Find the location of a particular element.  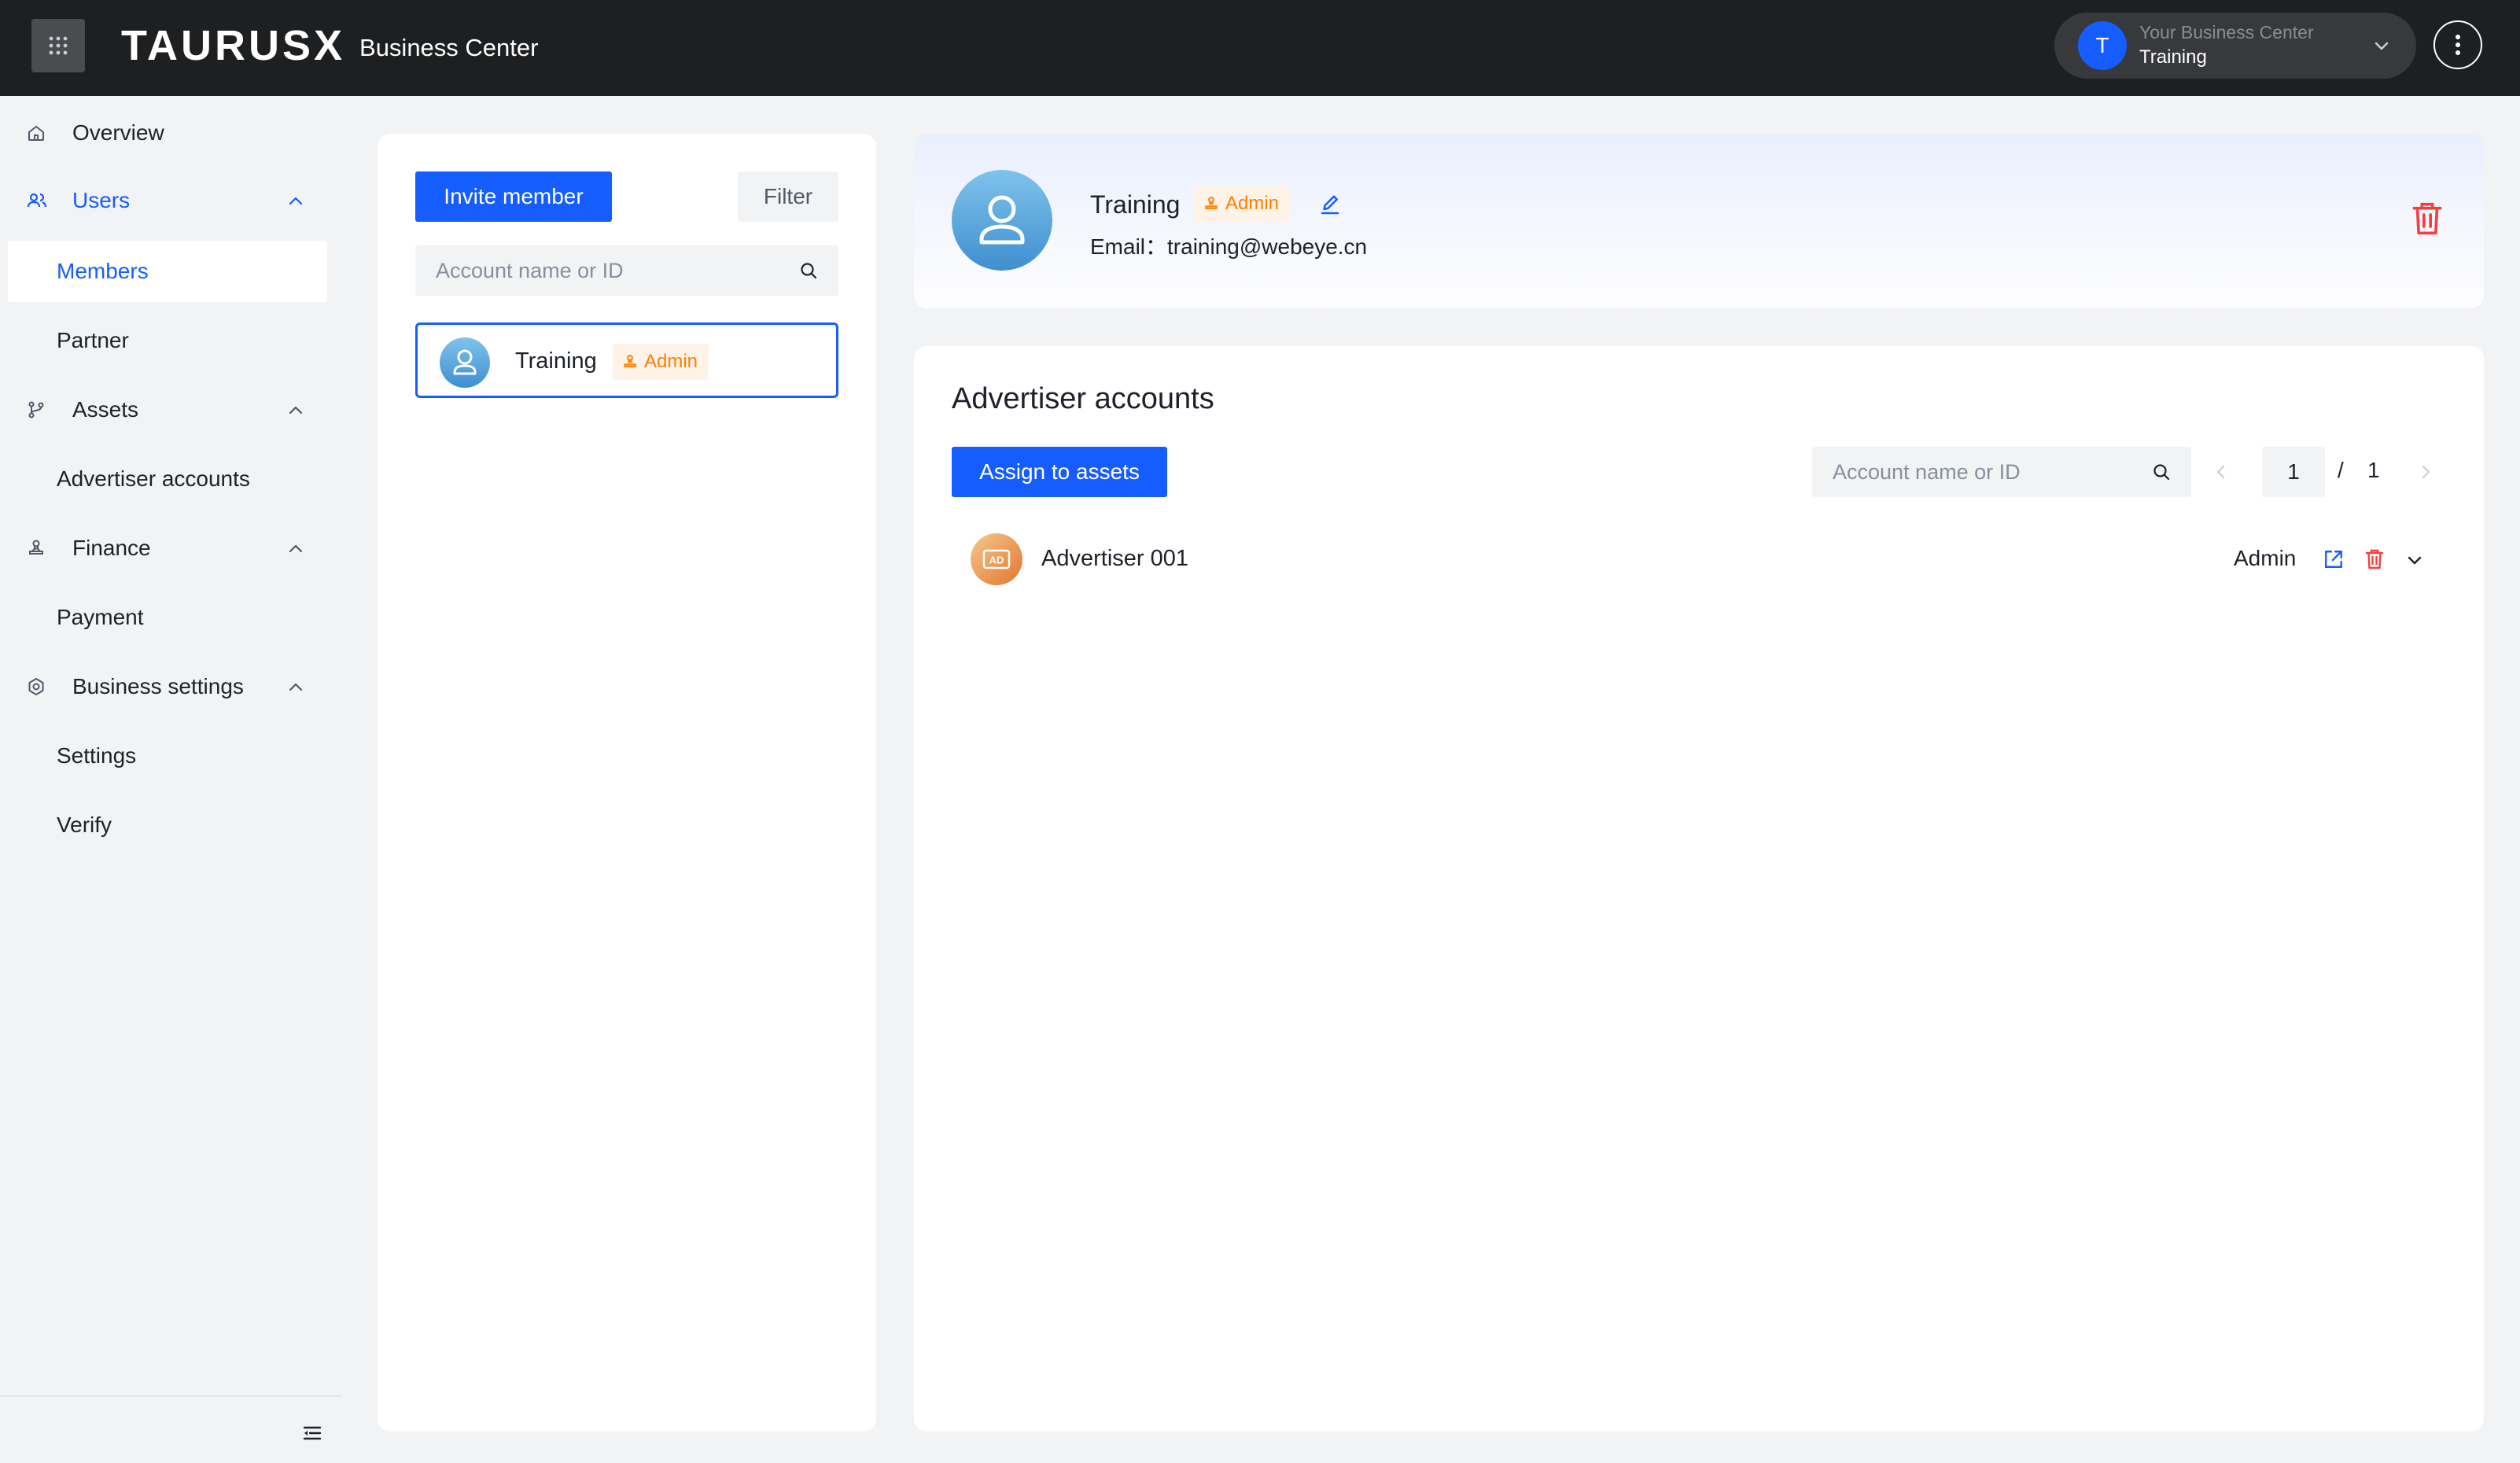

chevron-right-icon is located at coordinates (2425, 471).